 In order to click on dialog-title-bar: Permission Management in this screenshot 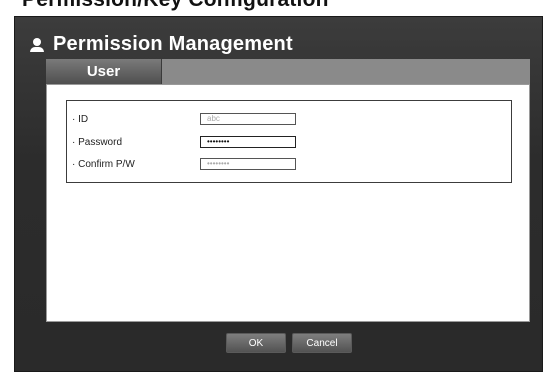, I will do `click(161, 44)`.